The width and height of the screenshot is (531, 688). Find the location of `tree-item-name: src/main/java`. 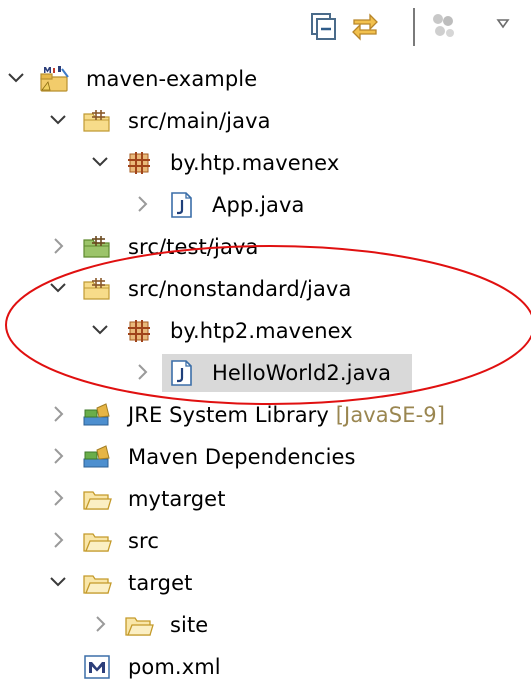

tree-item-name: src/main/java is located at coordinates (199, 121).